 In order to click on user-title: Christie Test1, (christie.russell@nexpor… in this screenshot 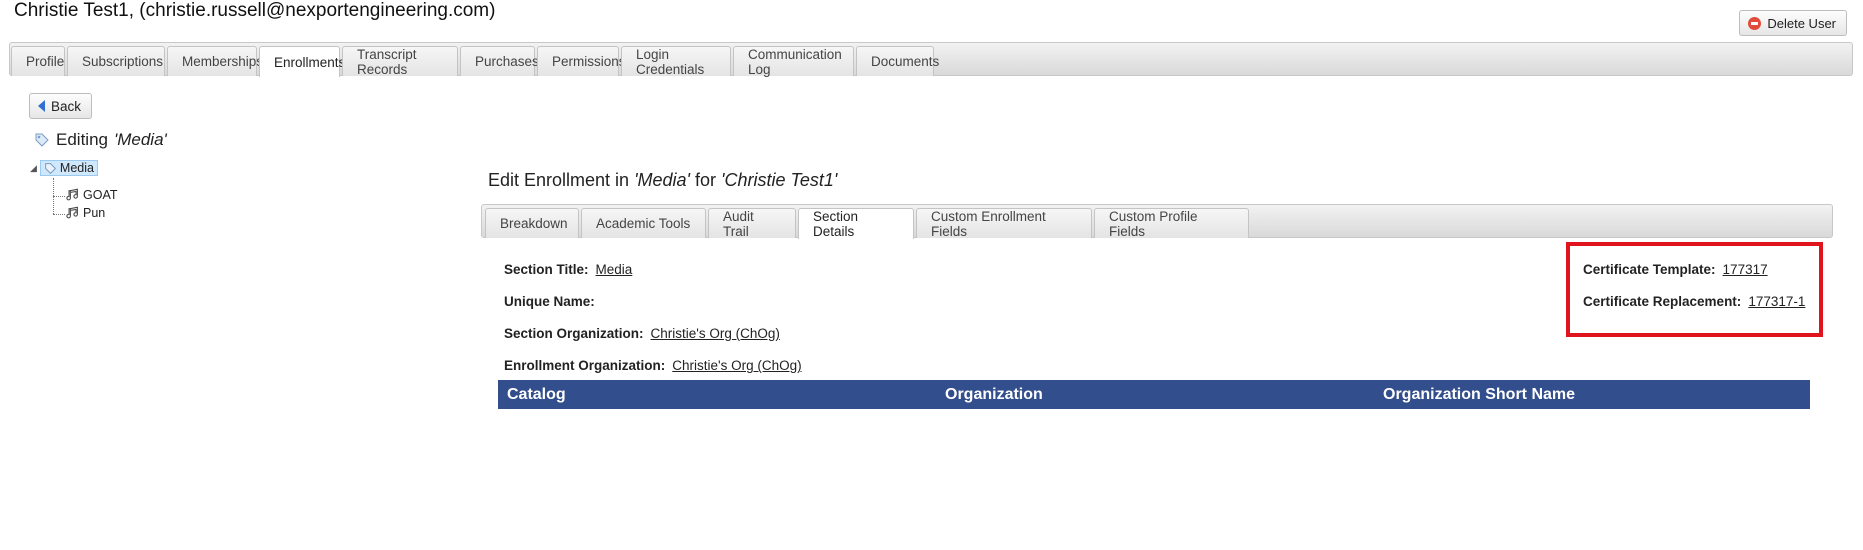, I will do `click(255, 10)`.